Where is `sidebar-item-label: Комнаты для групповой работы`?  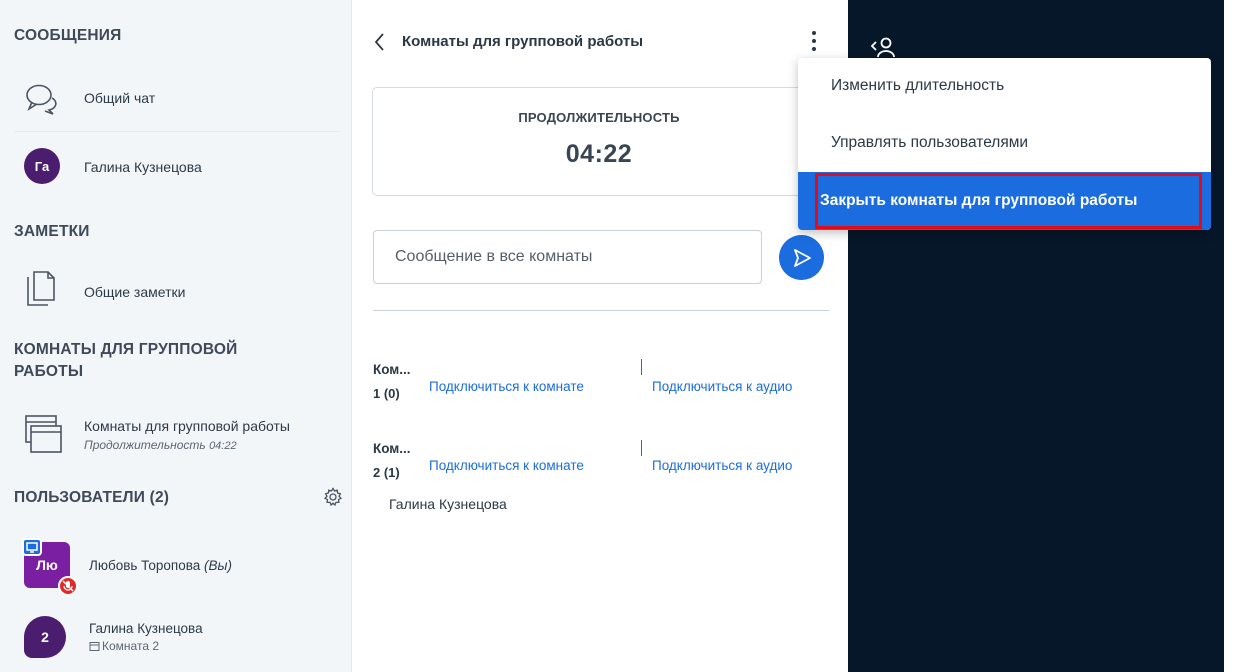 sidebar-item-label: Комнаты для групповой работы is located at coordinates (187, 426).